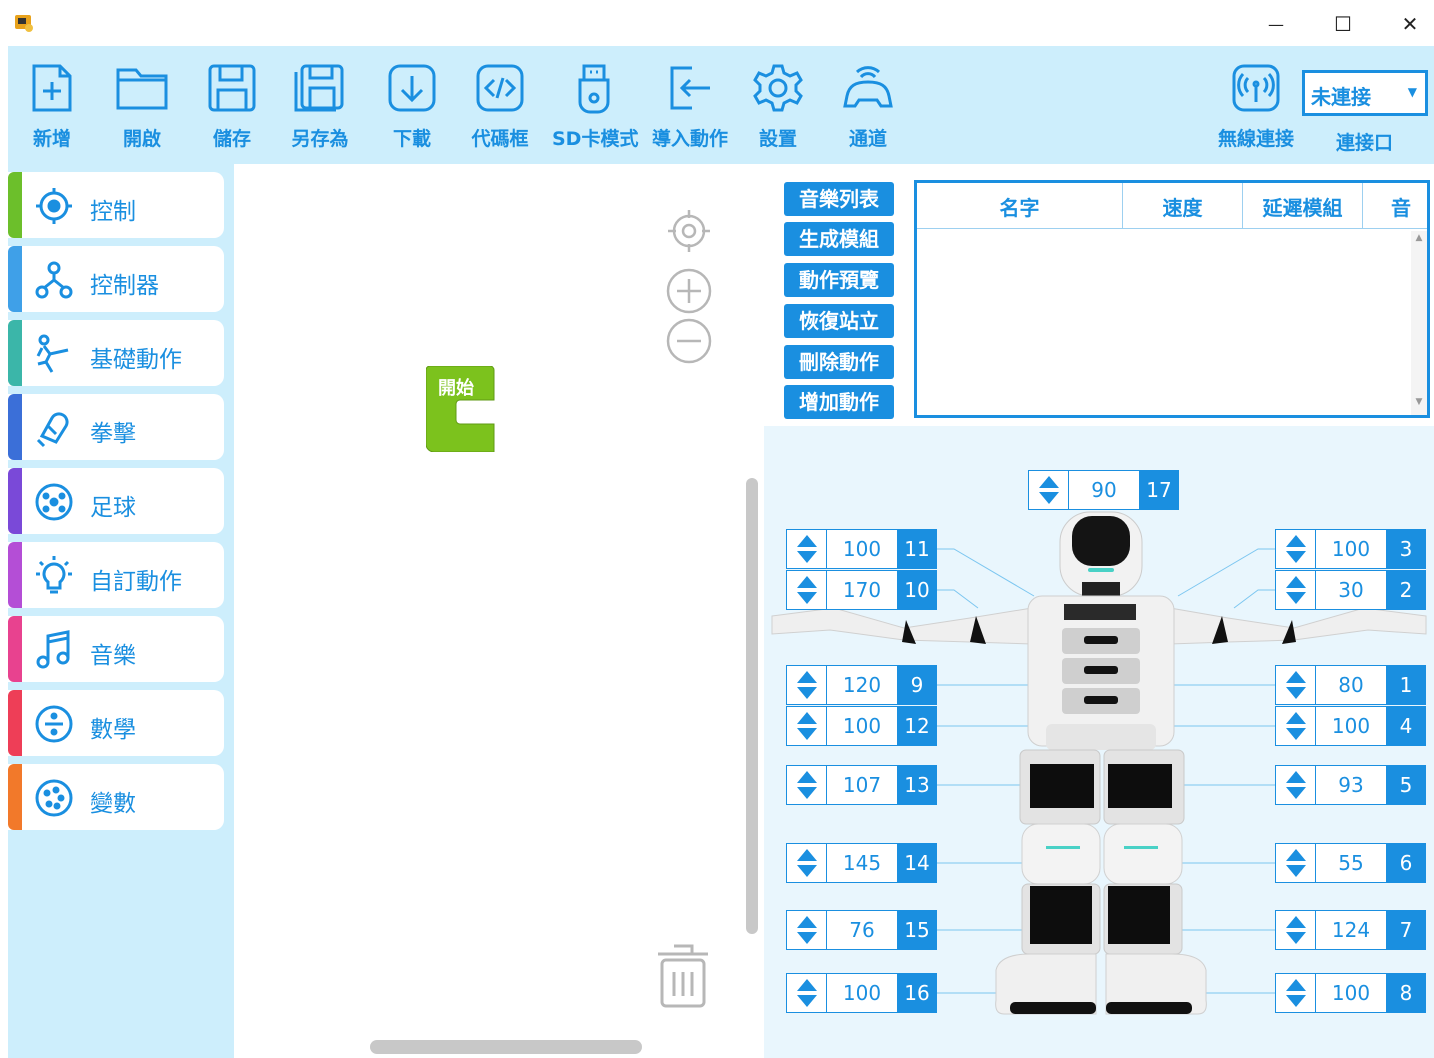 The image size is (1434, 1058). I want to click on servo-value: 145, so click(862, 863).